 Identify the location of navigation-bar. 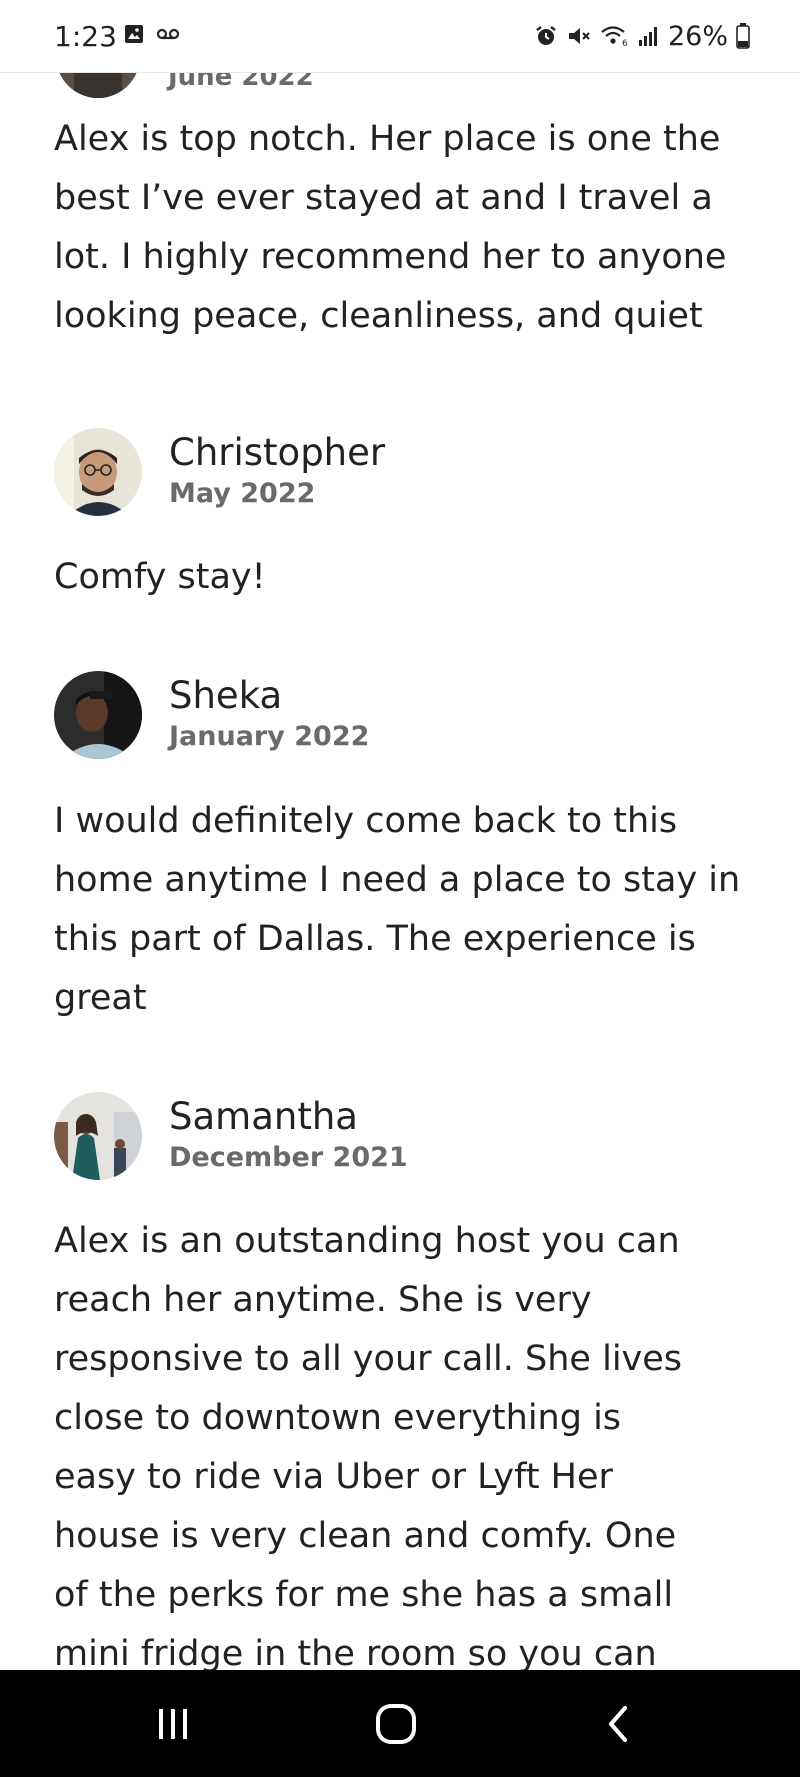
(400, 1723).